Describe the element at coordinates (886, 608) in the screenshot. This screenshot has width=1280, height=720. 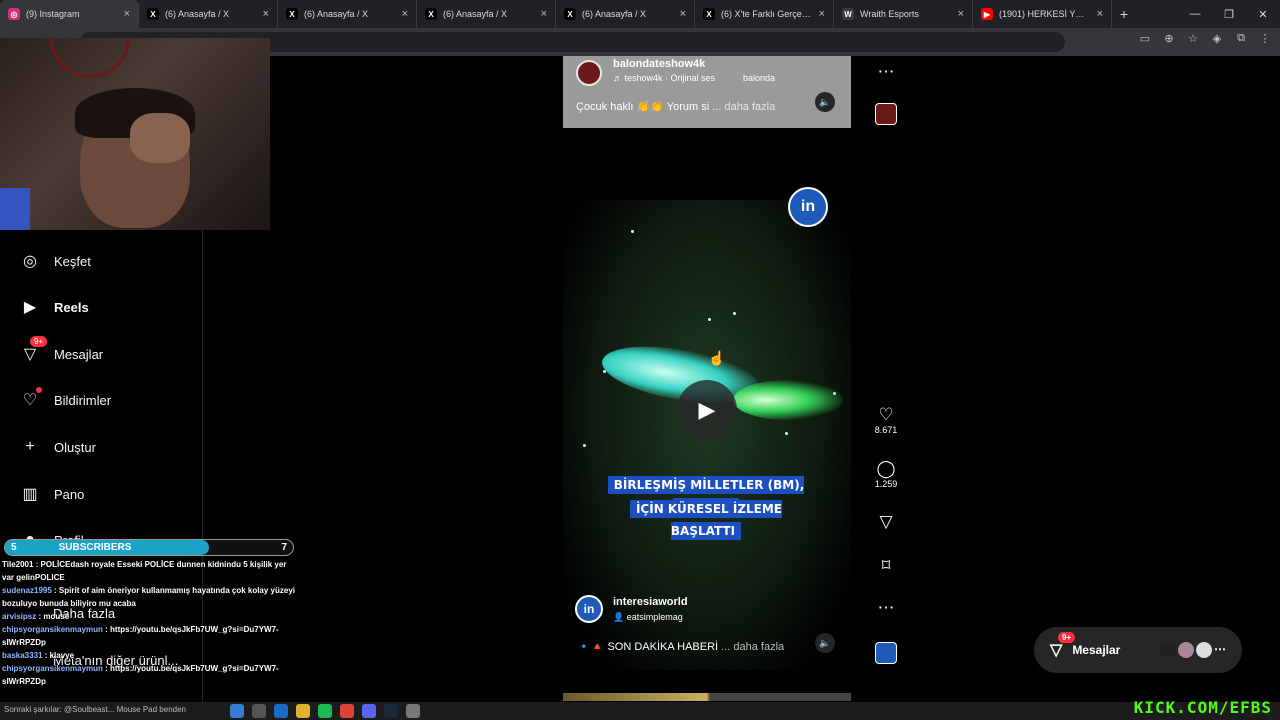
I see `more-options-button: ⋯` at that location.